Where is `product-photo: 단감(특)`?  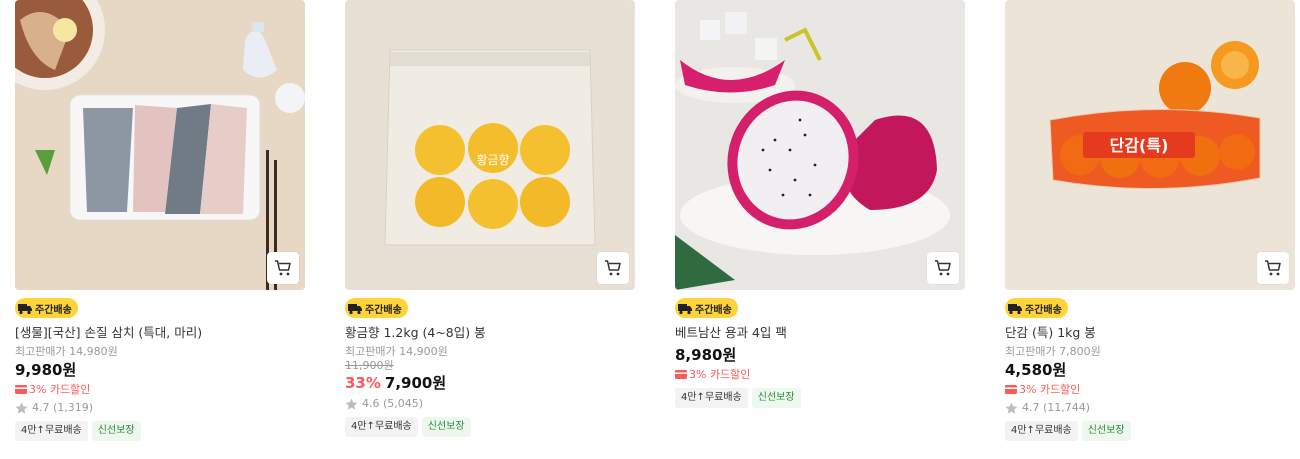 product-photo: 단감(특) is located at coordinates (1150, 145).